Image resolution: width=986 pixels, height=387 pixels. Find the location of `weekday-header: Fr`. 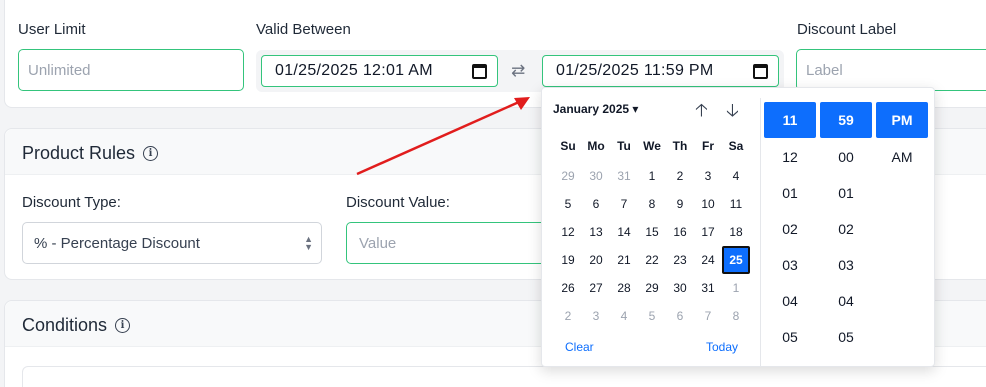

weekday-header: Fr is located at coordinates (708, 146).